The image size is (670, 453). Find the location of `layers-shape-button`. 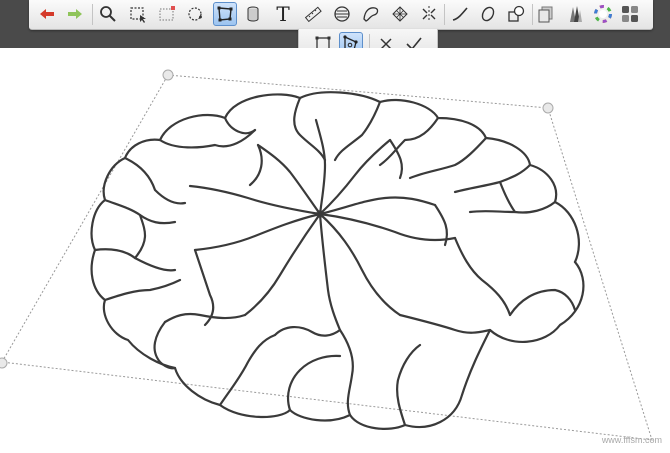

layers-shape-button is located at coordinates (516, 14).